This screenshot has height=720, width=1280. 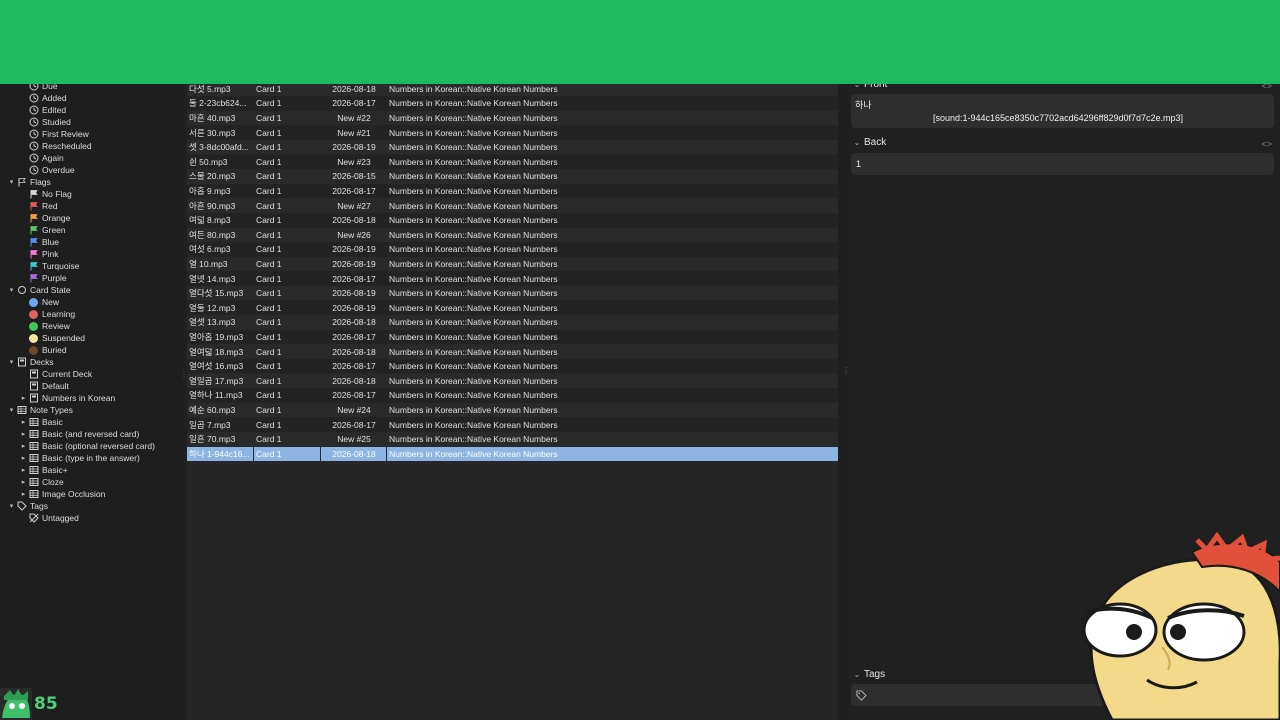 What do you see at coordinates (43, 98) in the screenshot?
I see `sidebar-item-added: Added` at bounding box center [43, 98].